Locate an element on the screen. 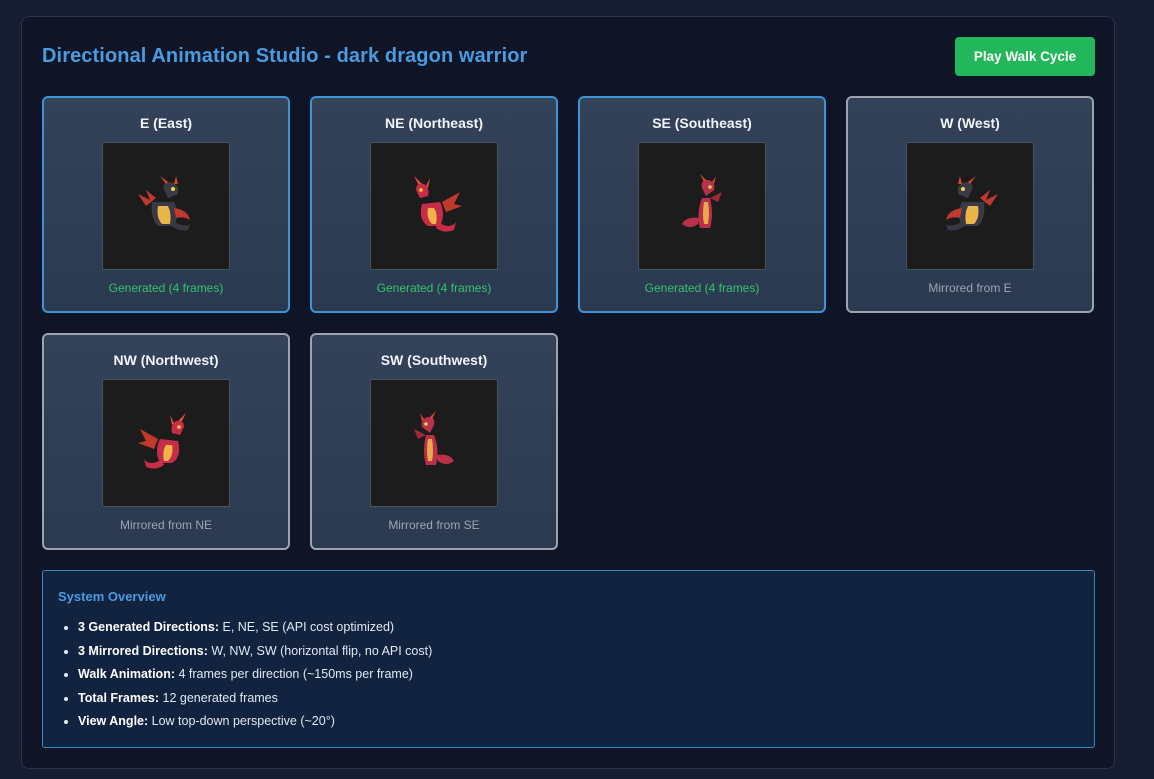 The image size is (1154, 779). item-text: E, NE, SE (API cost optimized) is located at coordinates (308, 627).